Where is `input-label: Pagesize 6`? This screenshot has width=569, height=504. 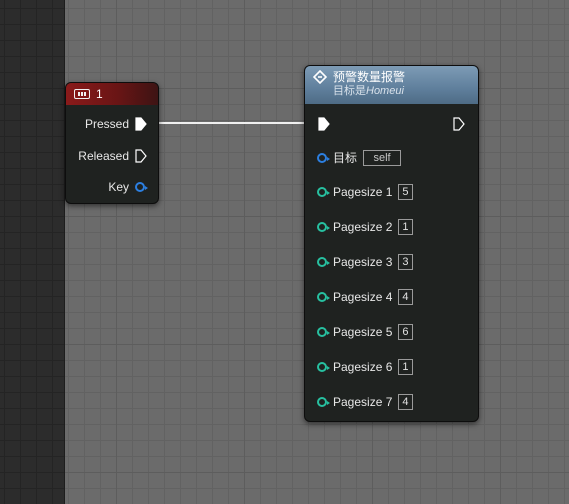 input-label: Pagesize 6 is located at coordinates (363, 367).